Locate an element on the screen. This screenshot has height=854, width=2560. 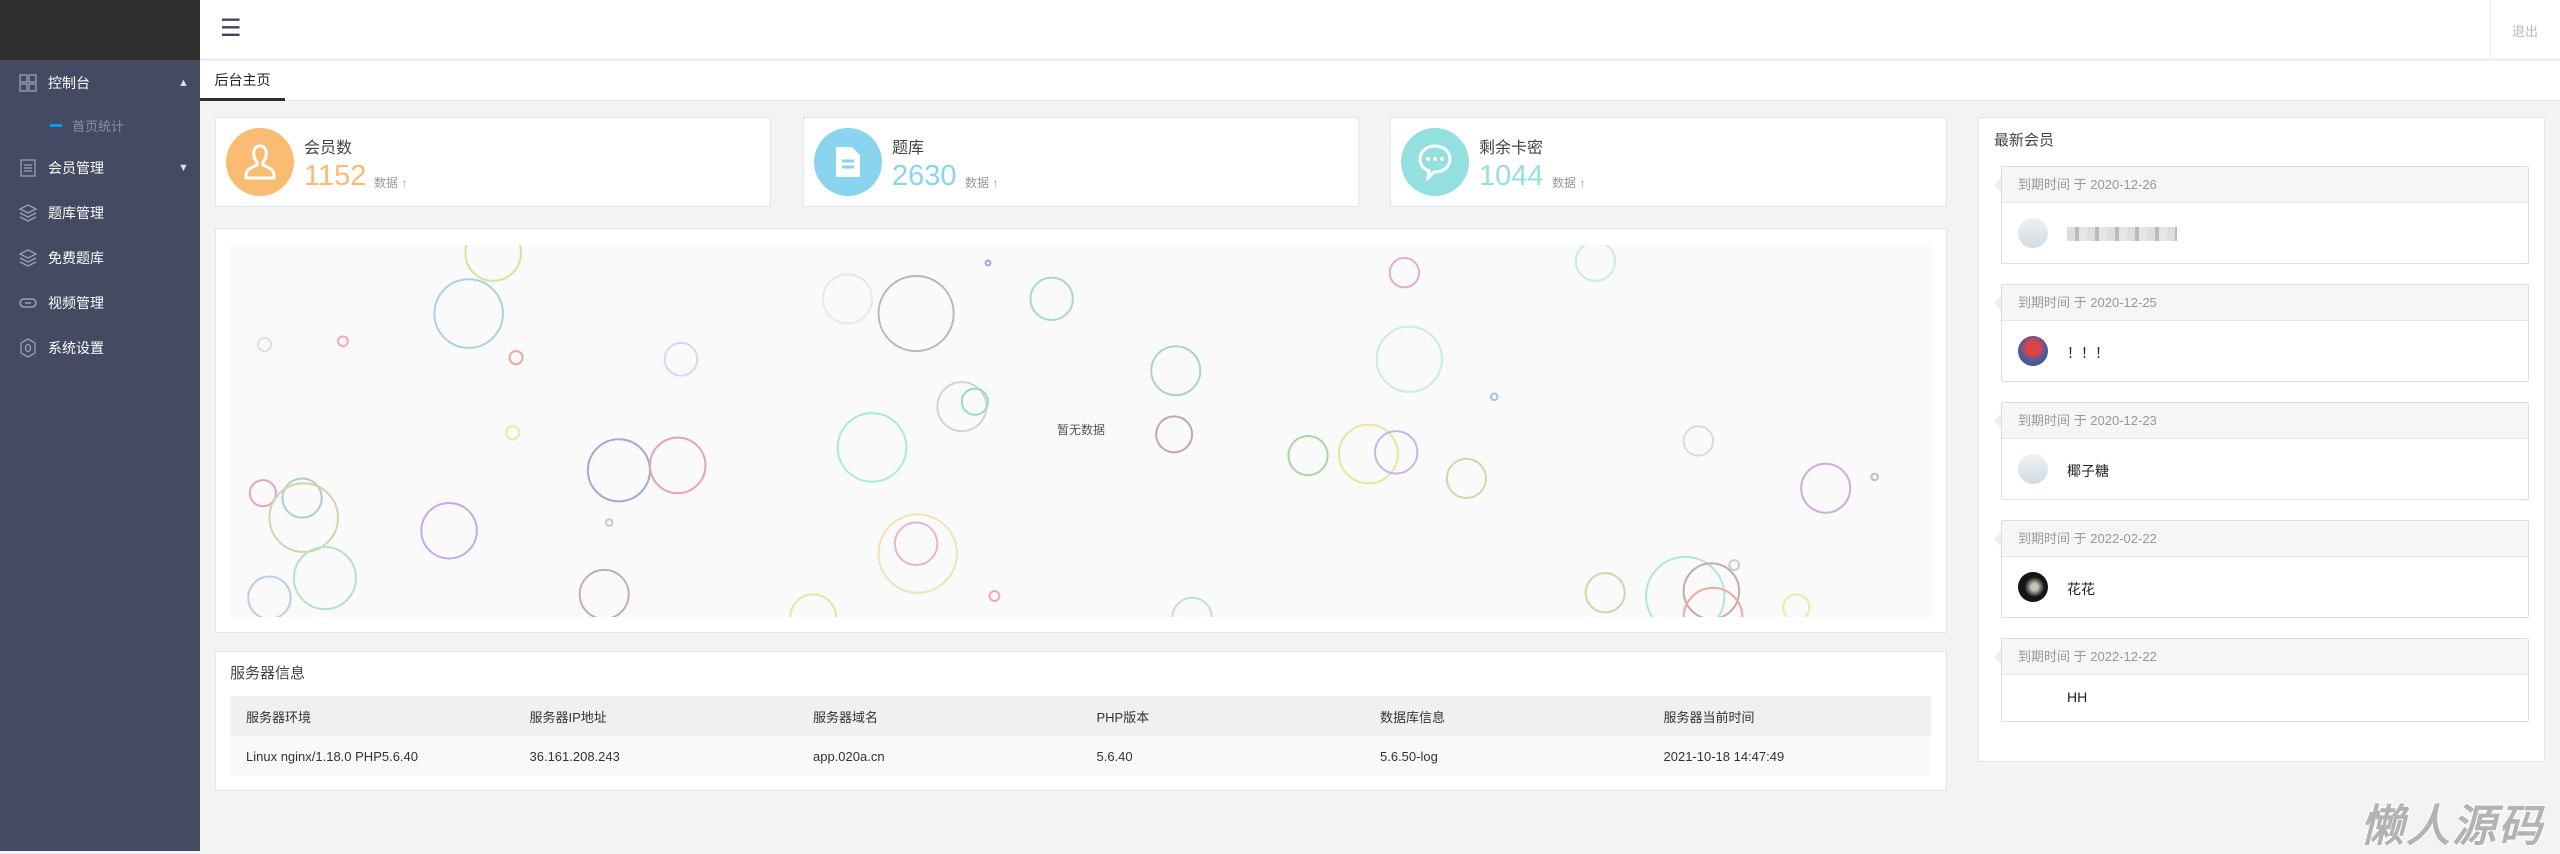
stat-title: 剩余卡密 is located at coordinates (1511, 148).